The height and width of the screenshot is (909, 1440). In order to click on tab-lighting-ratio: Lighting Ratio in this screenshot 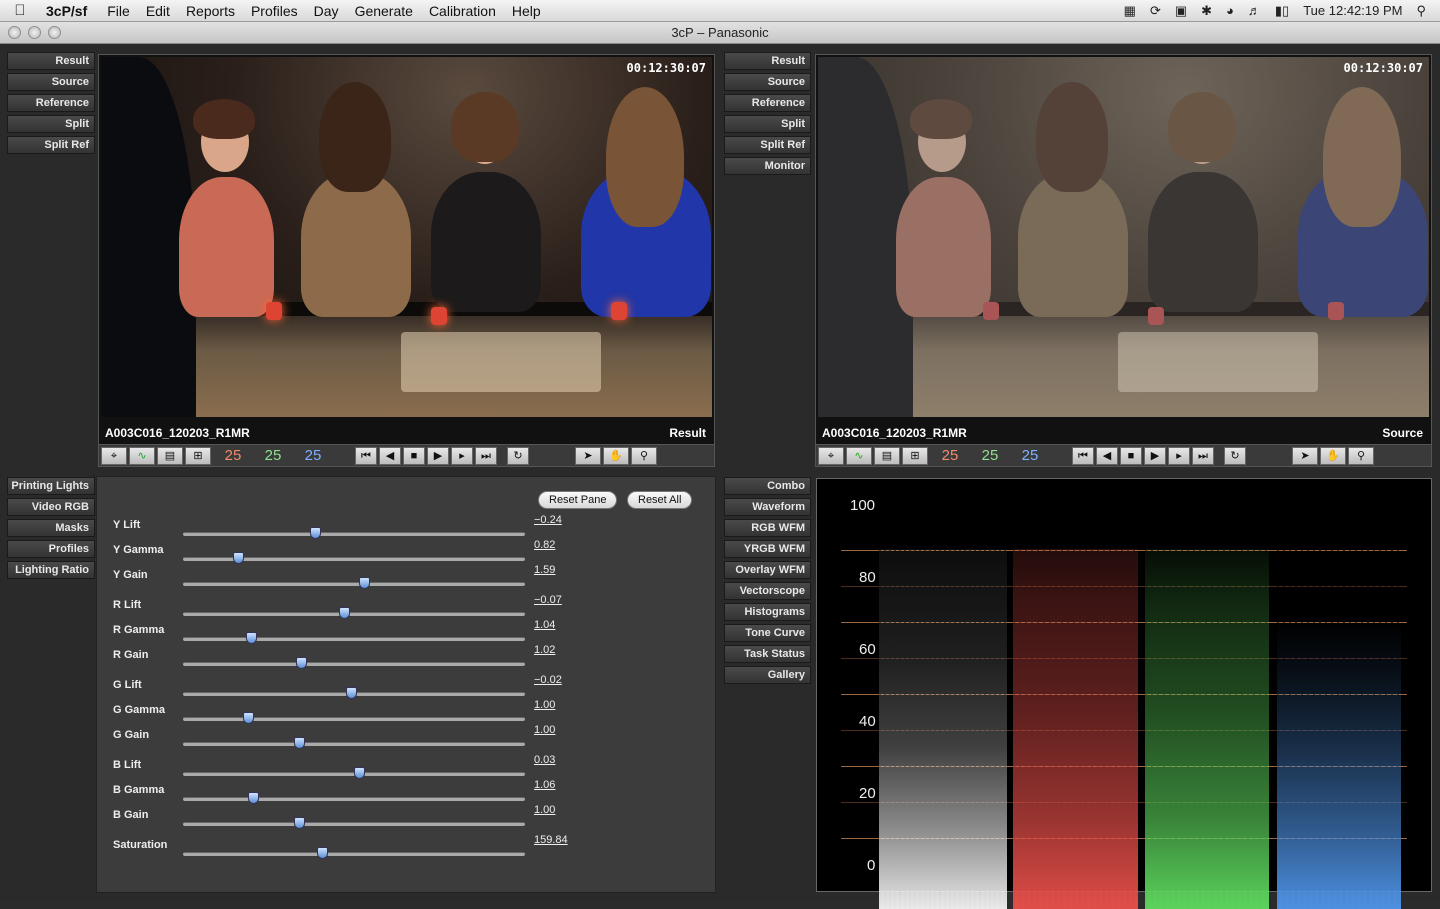, I will do `click(51, 570)`.